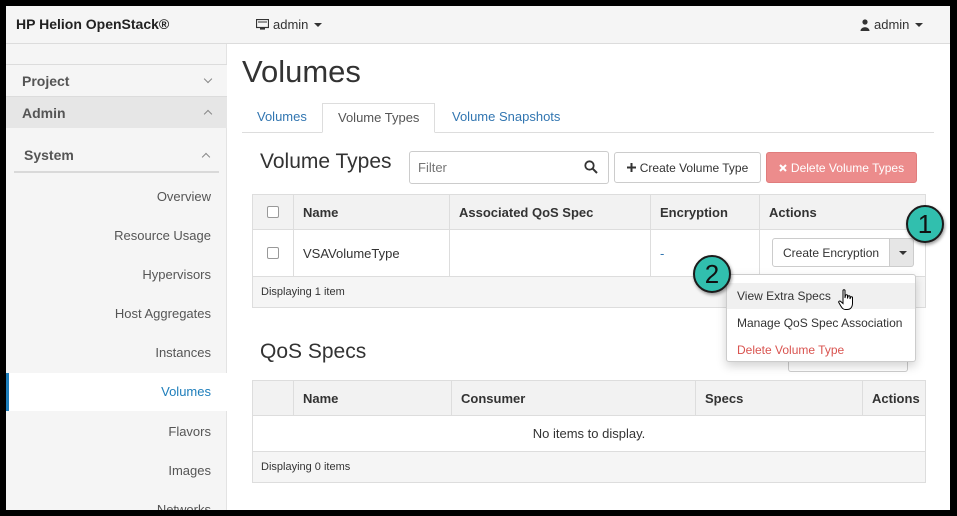 This screenshot has width=957, height=516. I want to click on close-icon, so click(783, 167).